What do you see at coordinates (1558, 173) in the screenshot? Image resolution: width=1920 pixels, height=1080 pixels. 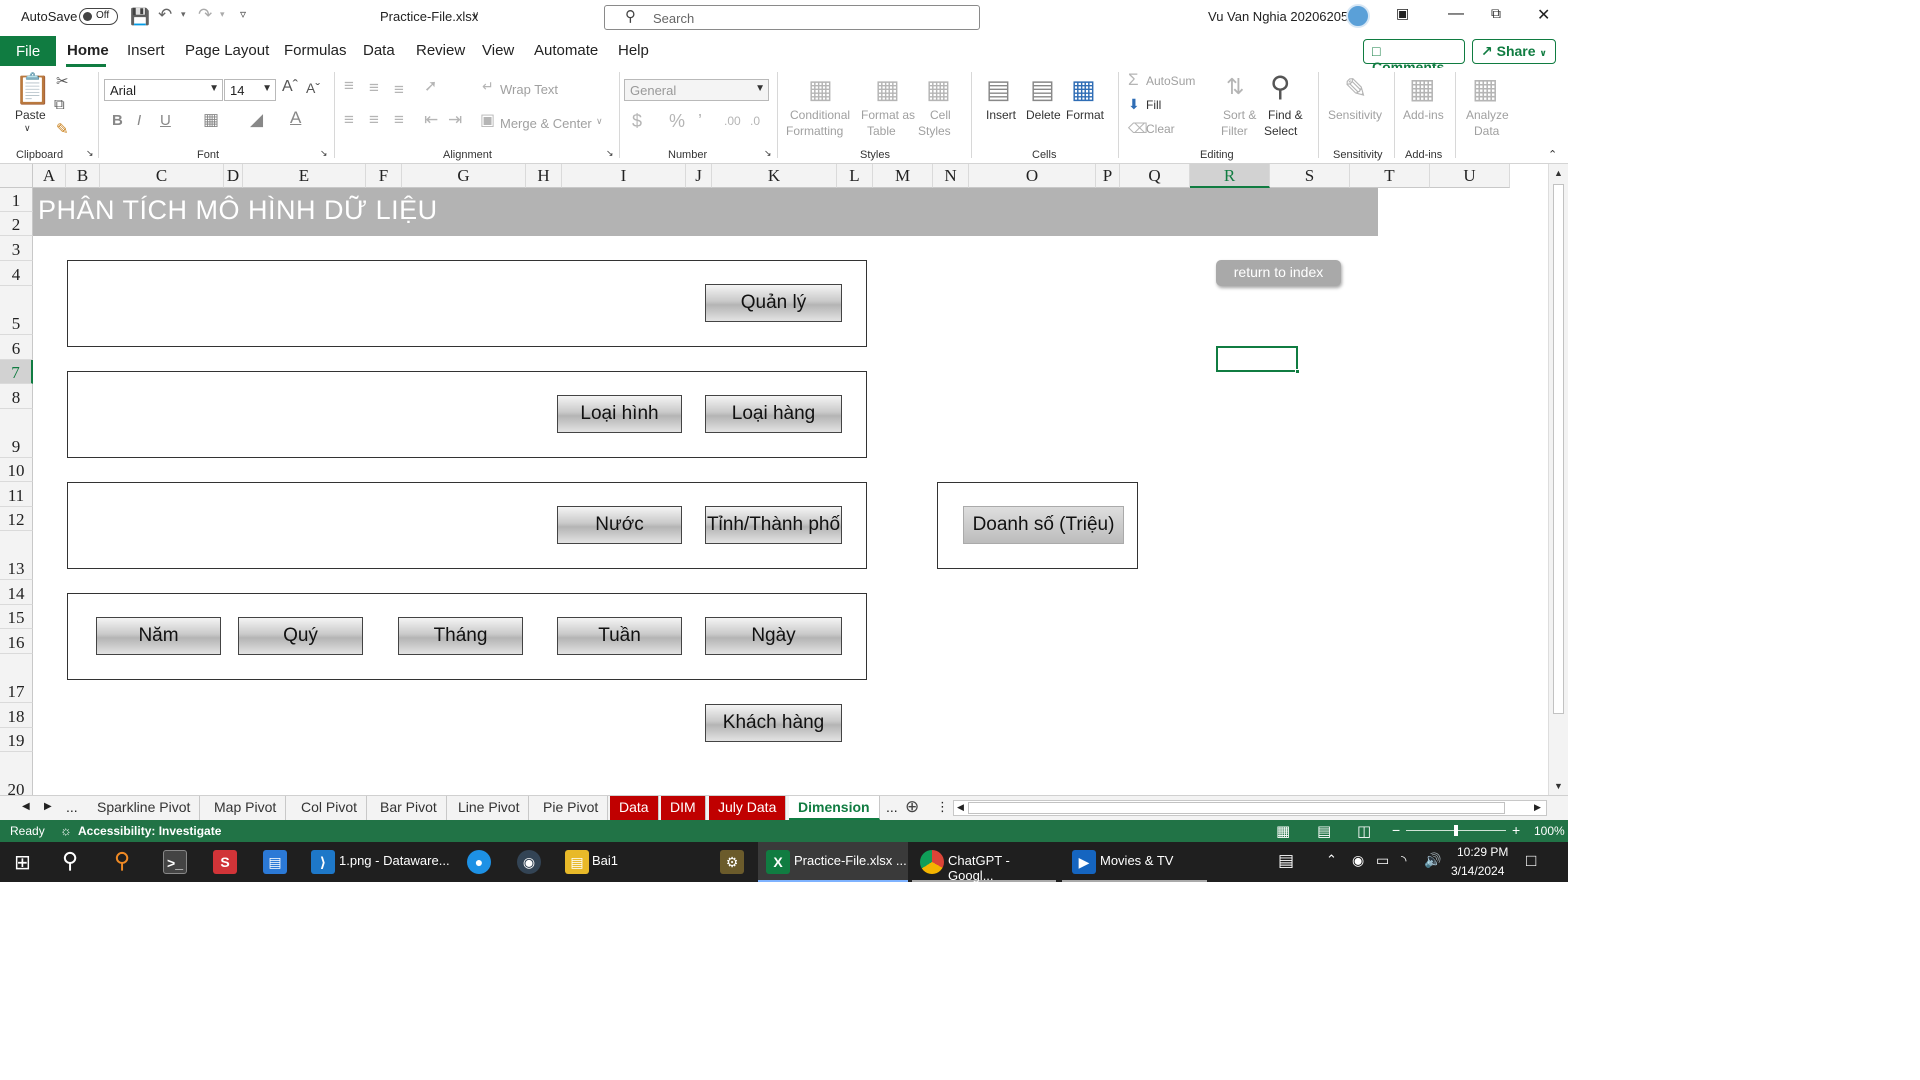 I see `scroll-up-icon: ▲` at bounding box center [1558, 173].